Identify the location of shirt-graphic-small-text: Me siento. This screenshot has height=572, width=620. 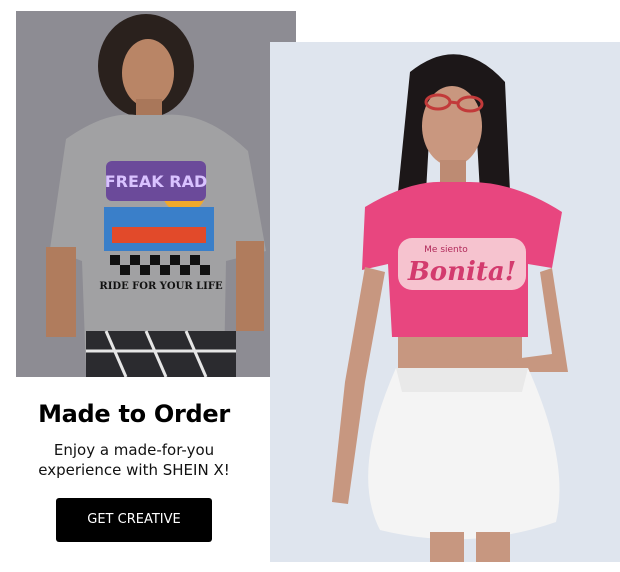
(446, 250).